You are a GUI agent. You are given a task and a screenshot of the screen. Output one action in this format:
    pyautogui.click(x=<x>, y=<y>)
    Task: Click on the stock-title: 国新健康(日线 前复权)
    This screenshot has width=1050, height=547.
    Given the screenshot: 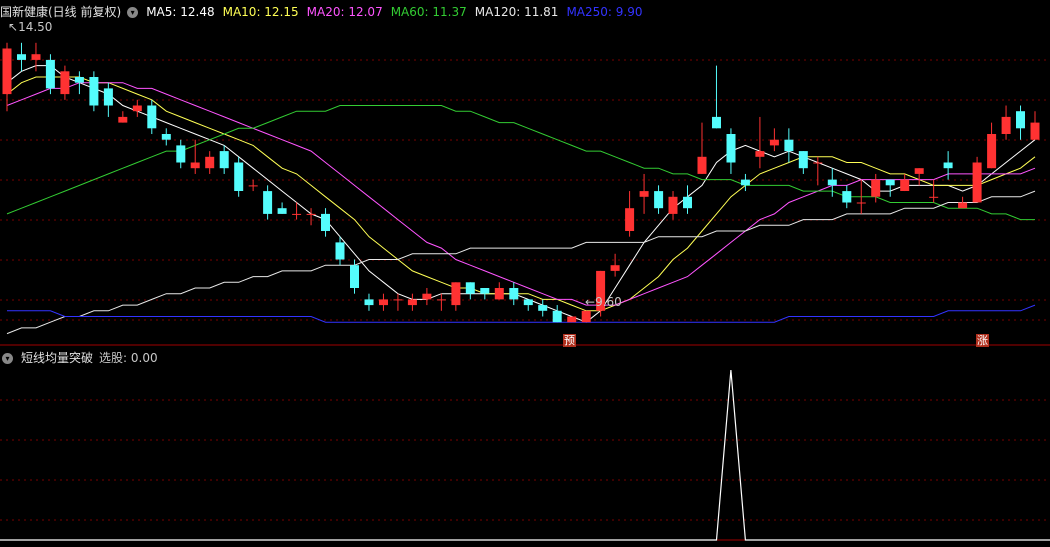 What is the action you would take?
    pyautogui.click(x=61, y=12)
    